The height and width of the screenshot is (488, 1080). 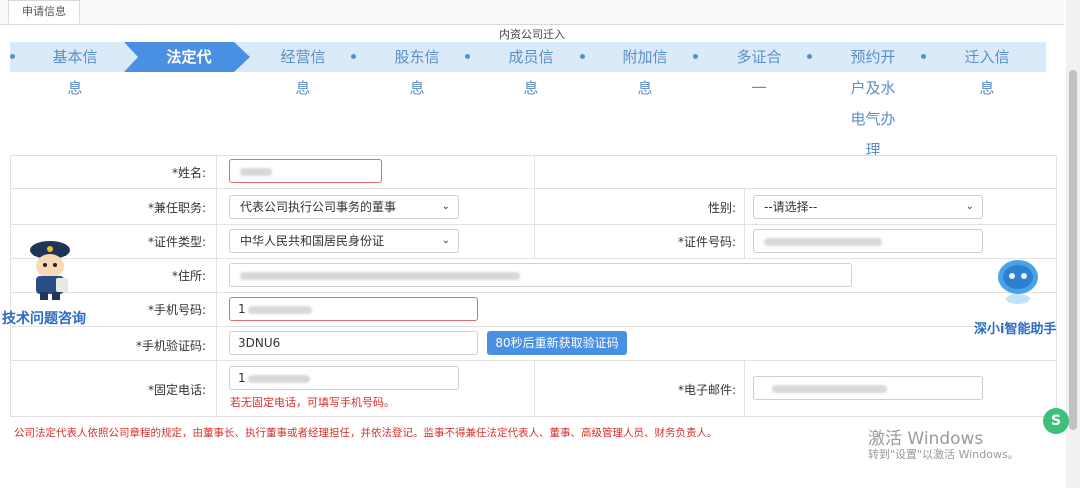 I want to click on step-label-line: 预约开, so click(x=873, y=57).